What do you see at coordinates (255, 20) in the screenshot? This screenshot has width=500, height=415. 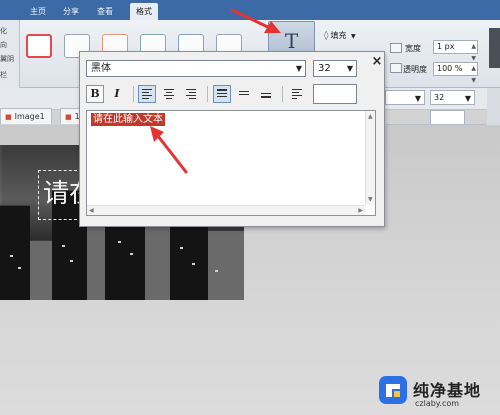 I see `arrow-to-text-tool` at bounding box center [255, 20].